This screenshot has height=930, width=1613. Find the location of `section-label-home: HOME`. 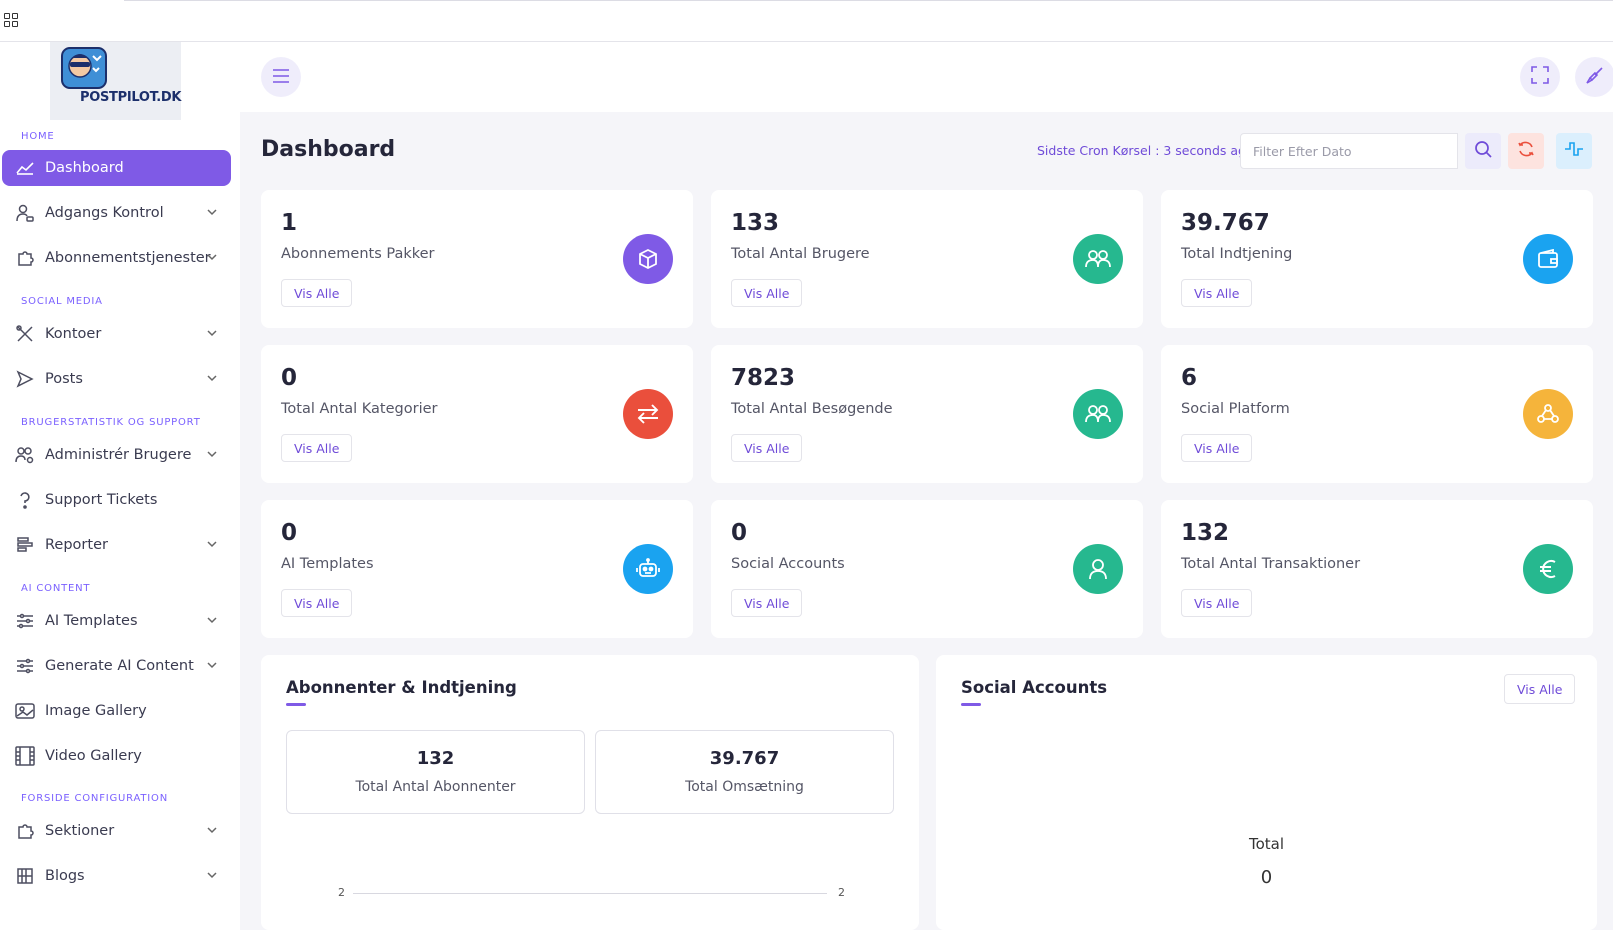

section-label-home: HOME is located at coordinates (38, 136).